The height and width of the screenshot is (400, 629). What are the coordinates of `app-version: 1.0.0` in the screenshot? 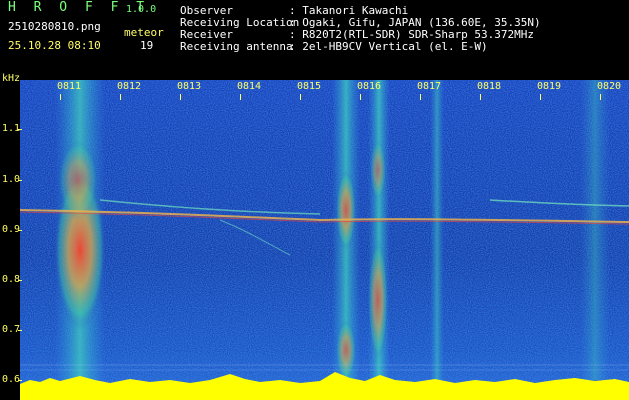 It's located at (141, 9).